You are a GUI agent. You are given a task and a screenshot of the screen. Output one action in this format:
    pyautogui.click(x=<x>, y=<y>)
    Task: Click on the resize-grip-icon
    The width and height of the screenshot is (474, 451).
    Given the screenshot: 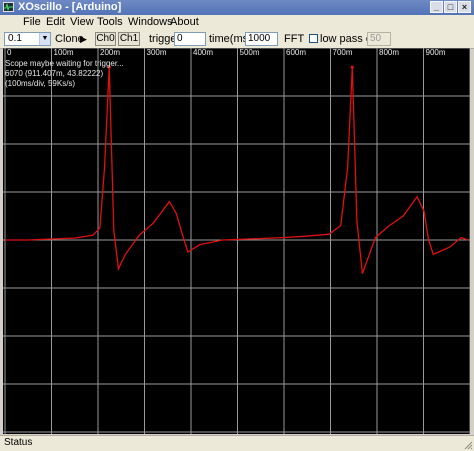 What is the action you would take?
    pyautogui.click(x=468, y=445)
    